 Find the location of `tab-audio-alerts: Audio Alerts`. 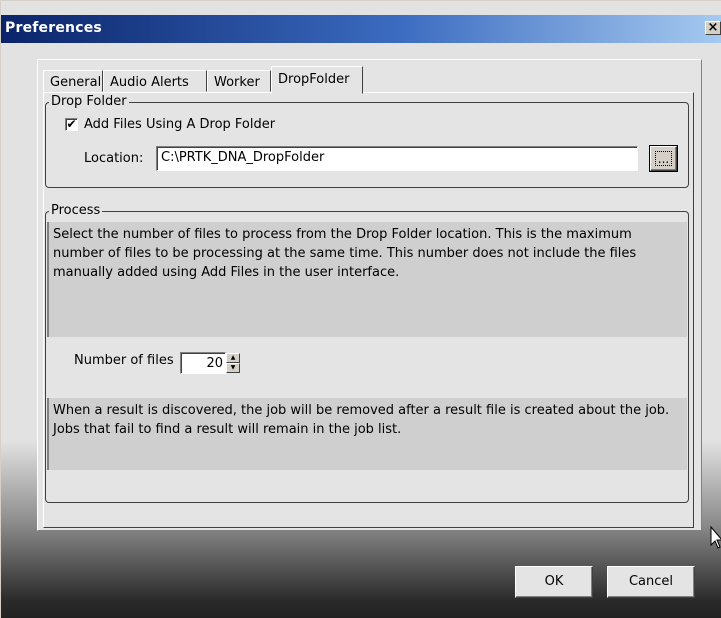

tab-audio-alerts: Audio Alerts is located at coordinates (155, 81).